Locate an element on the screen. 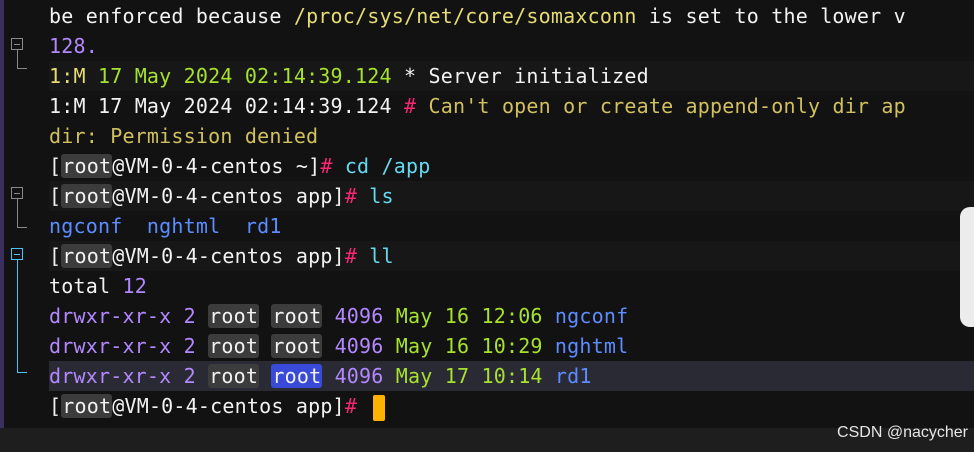 The height and width of the screenshot is (452, 974). scrollbar-thumb is located at coordinates (967, 267).